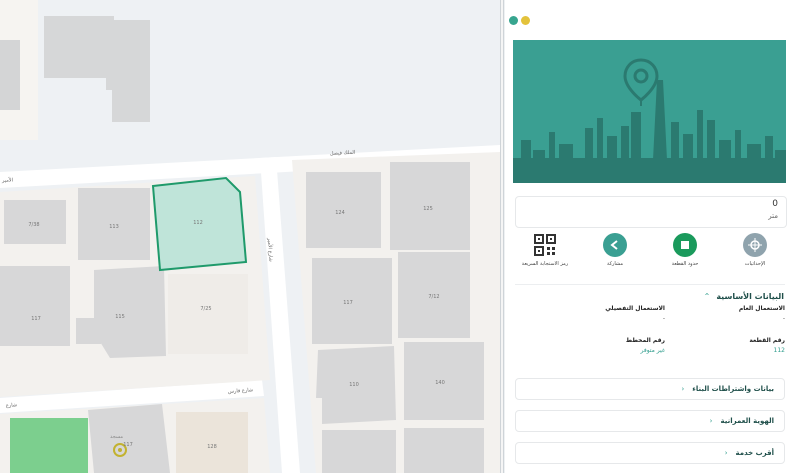  I want to click on plan-number-value: غير متوفر, so click(652, 350).